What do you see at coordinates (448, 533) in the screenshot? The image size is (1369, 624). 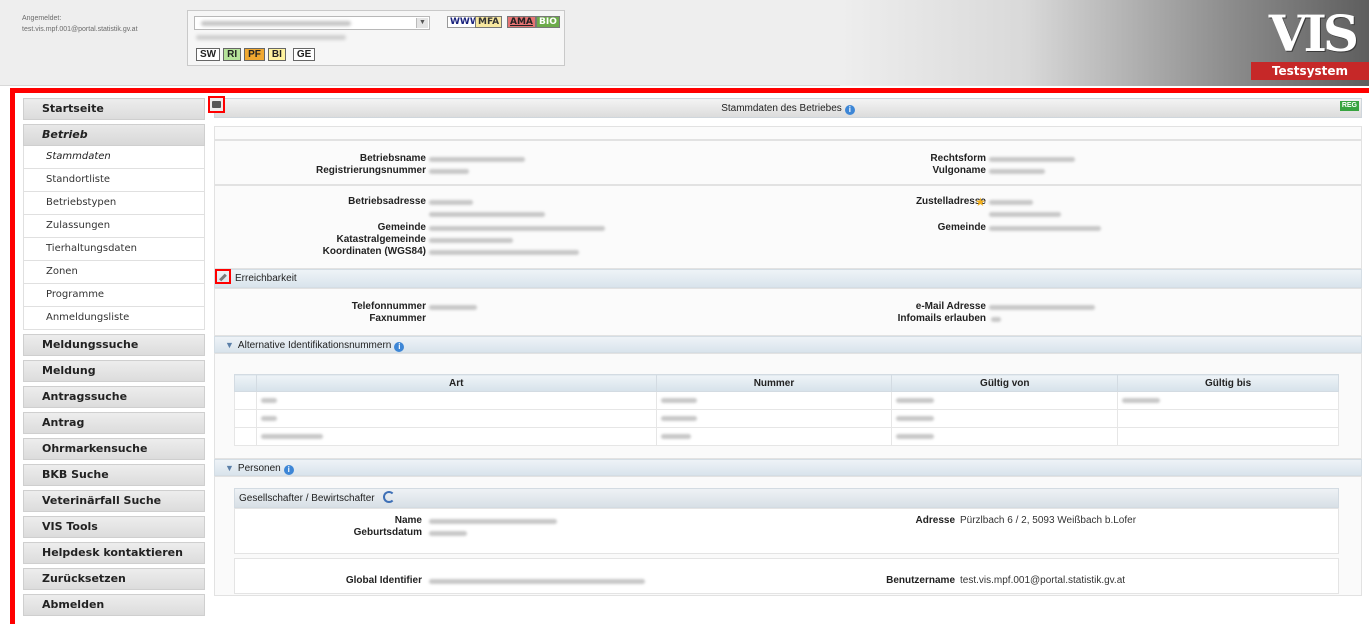 I see `value-geburtsdatum` at bounding box center [448, 533].